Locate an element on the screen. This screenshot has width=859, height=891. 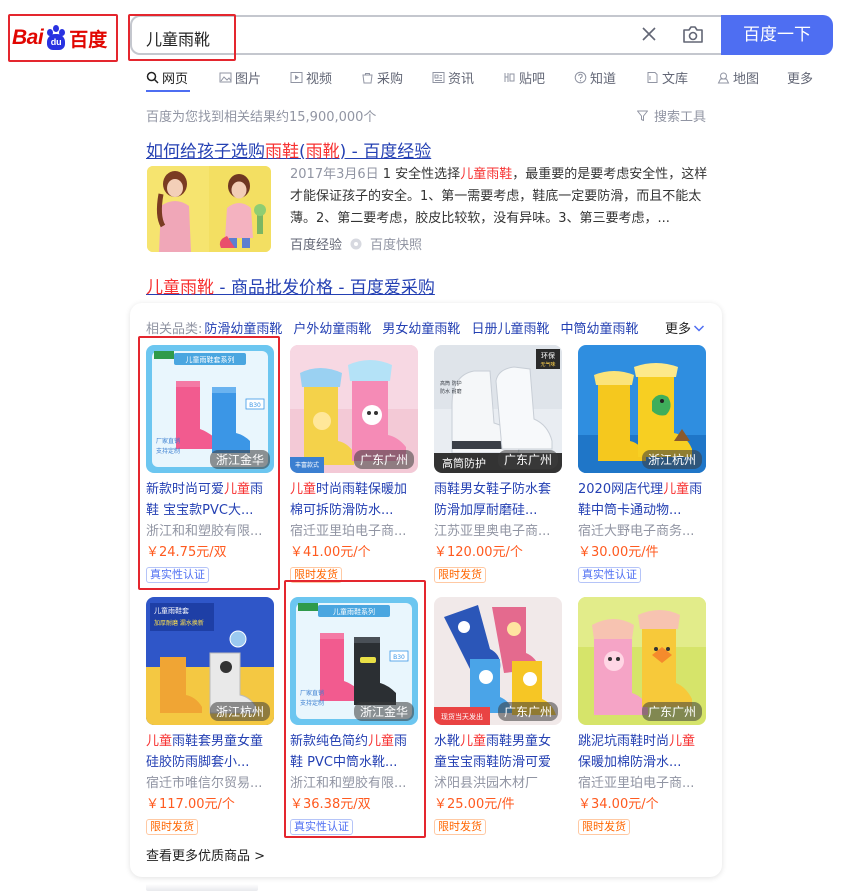
product-image: 儿童雨鞋套 加厚耐磨 漏水换新 浙江杭州 is located at coordinates (210, 661).